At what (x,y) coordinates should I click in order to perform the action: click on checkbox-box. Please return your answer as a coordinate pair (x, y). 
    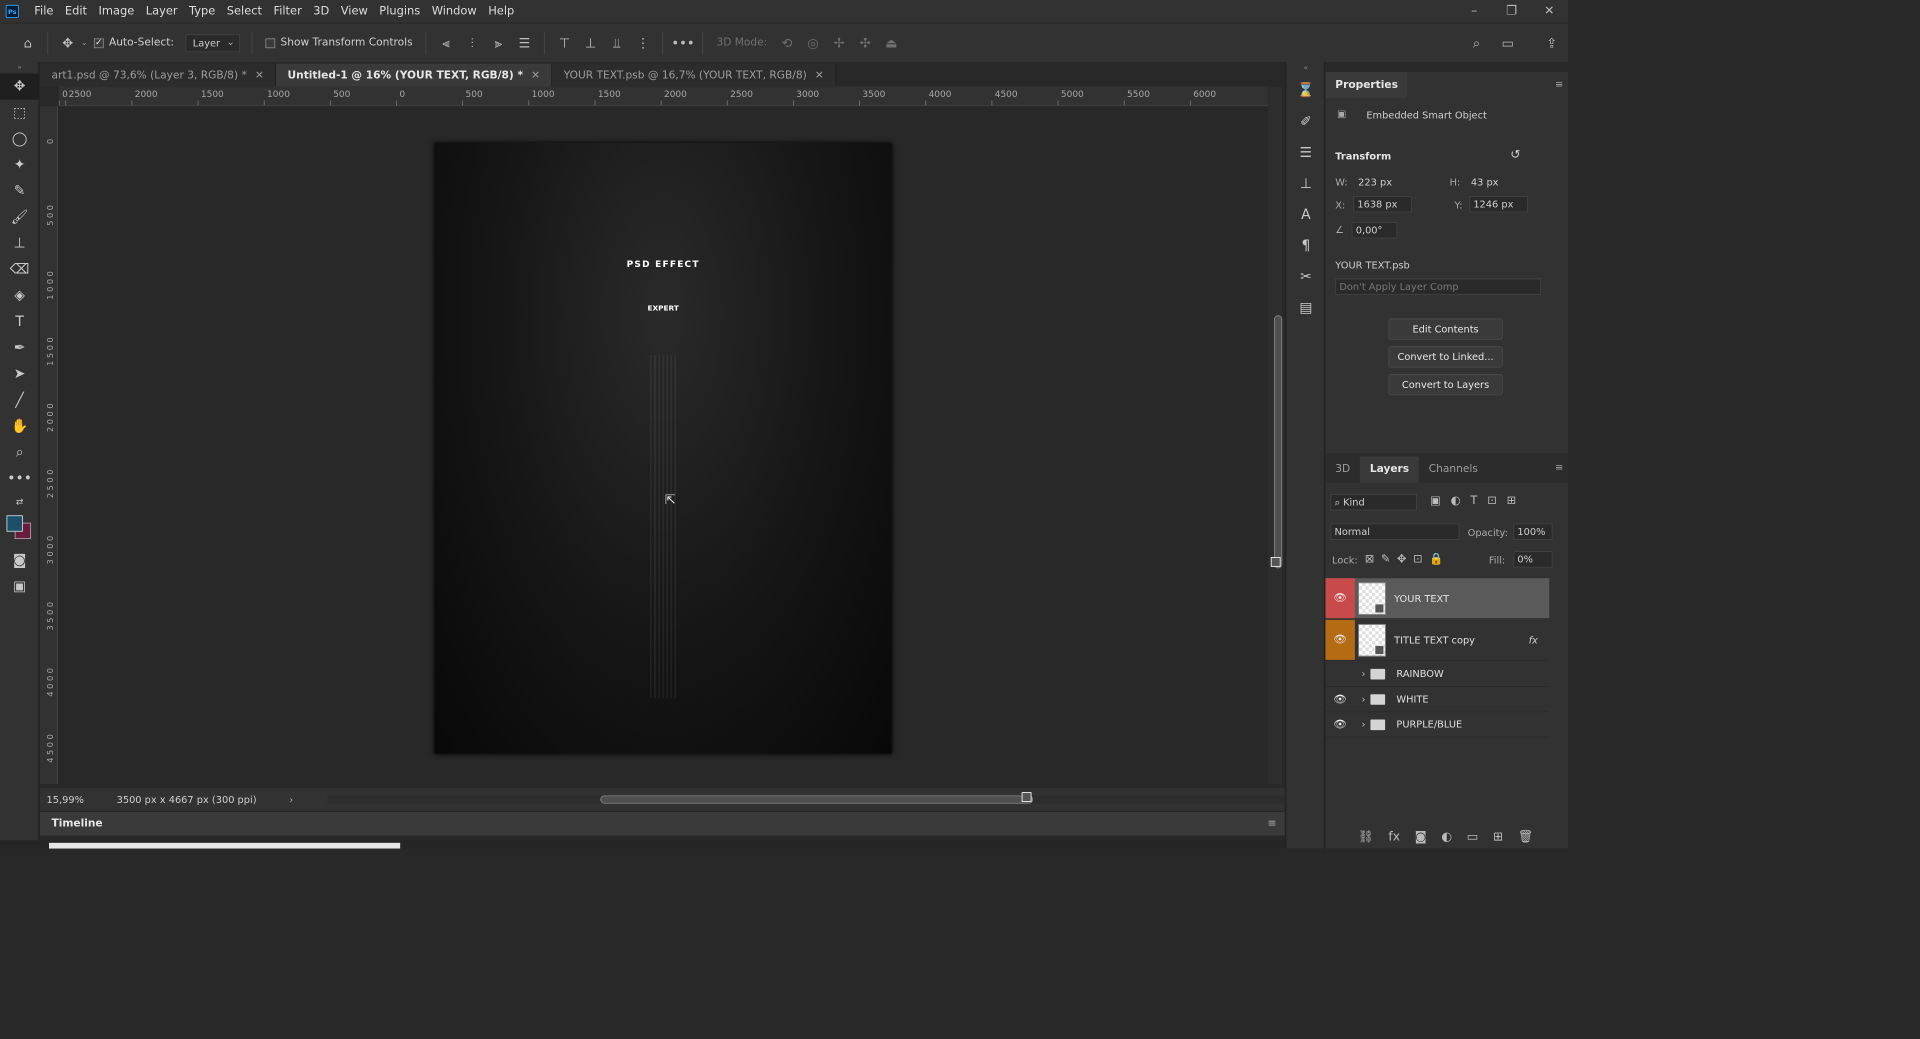
    Looking at the image, I should click on (99, 42).